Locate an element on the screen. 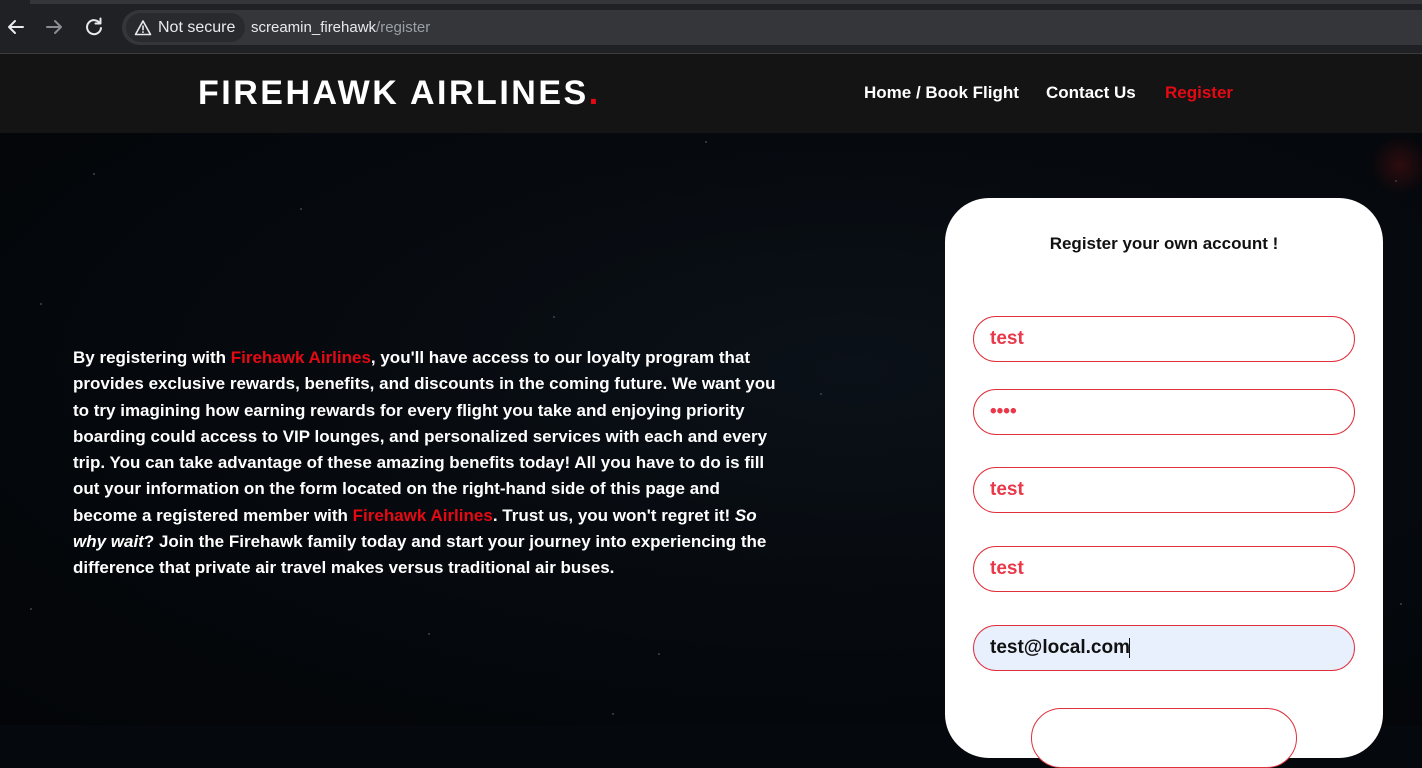 Image resolution: width=1422 pixels, height=768 pixels. warning-triangle-icon is located at coordinates (143, 28).